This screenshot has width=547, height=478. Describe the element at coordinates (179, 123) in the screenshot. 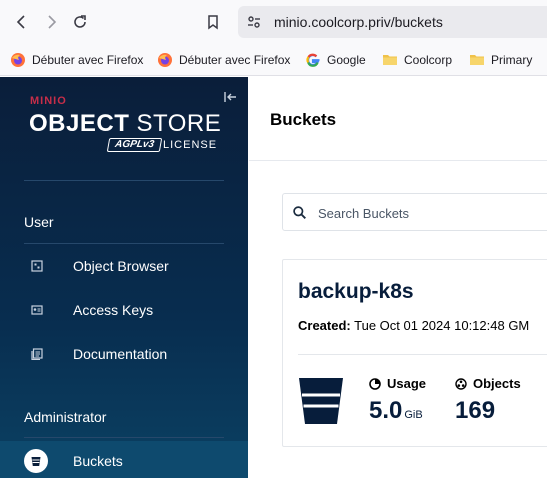

I see `logo-product-light: STORE` at that location.